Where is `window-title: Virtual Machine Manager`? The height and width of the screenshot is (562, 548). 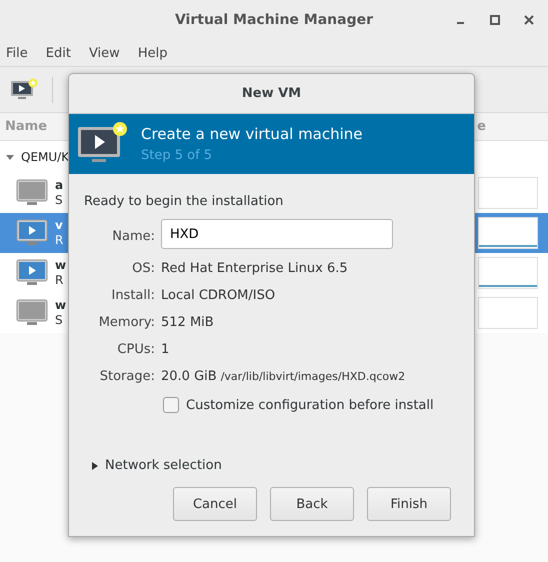
window-title: Virtual Machine Manager is located at coordinates (274, 20).